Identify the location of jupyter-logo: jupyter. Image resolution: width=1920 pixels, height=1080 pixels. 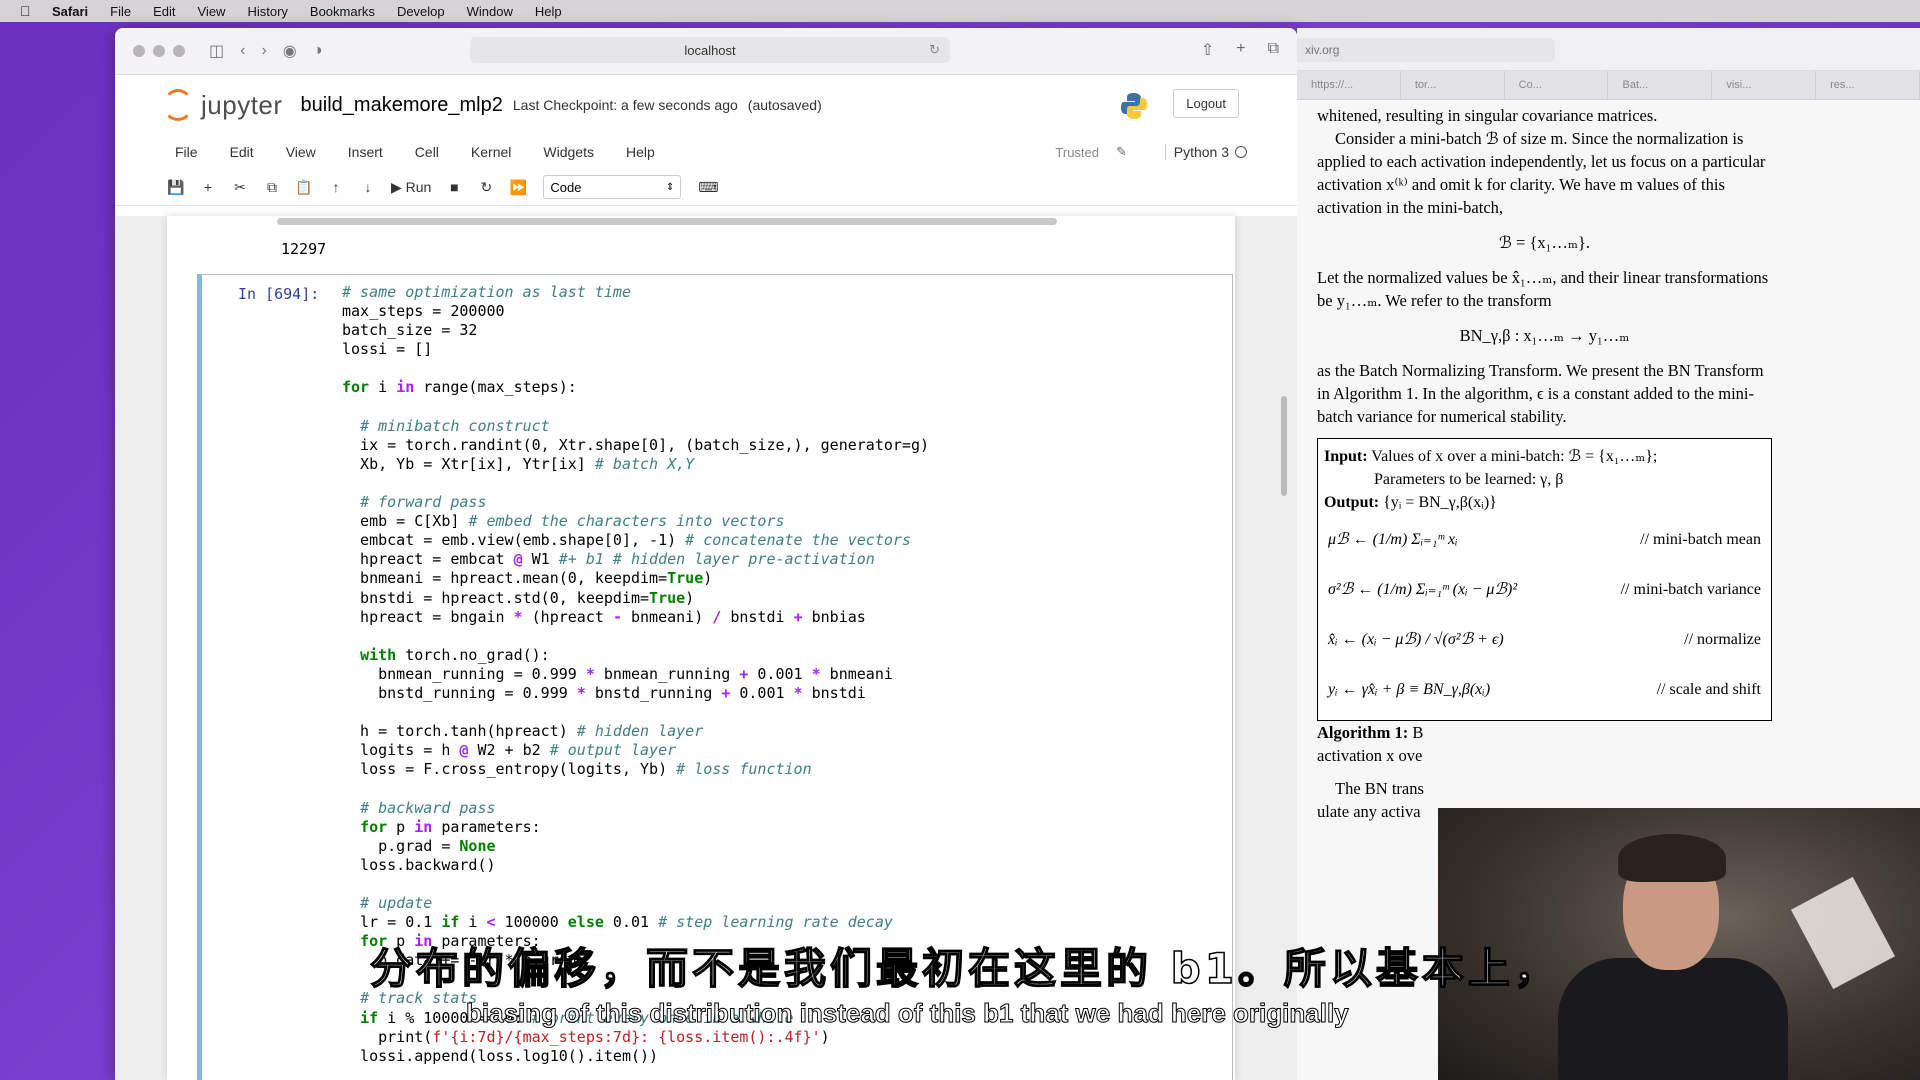
(223, 105).